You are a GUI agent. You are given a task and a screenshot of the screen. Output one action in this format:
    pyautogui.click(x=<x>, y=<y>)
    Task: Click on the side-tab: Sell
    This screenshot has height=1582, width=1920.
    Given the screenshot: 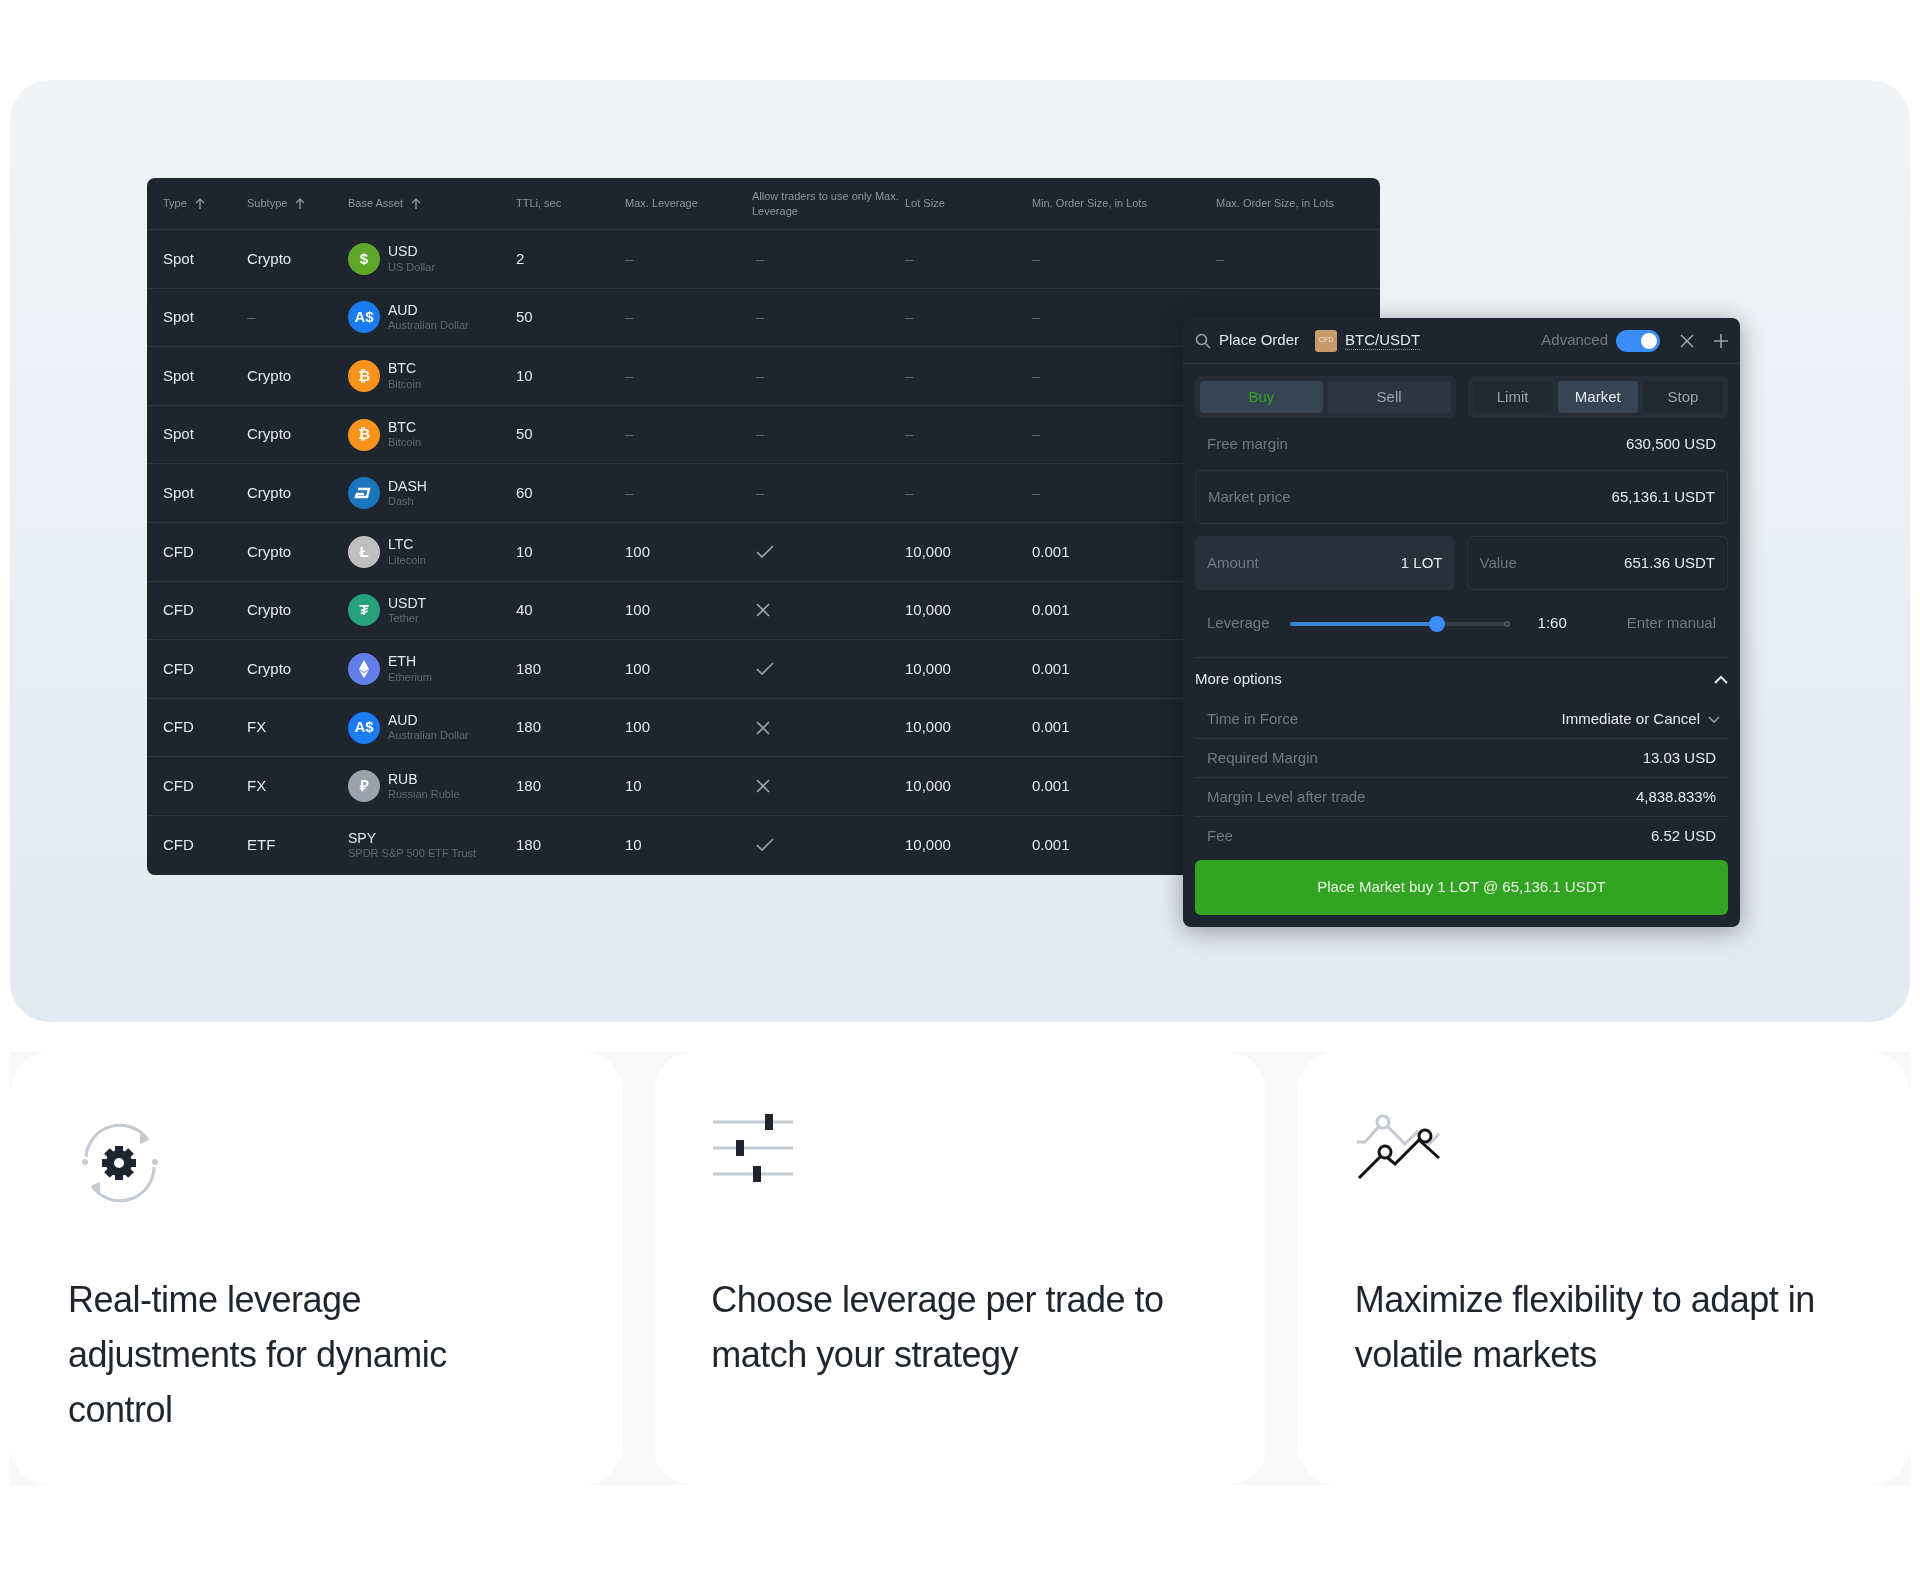 What is the action you would take?
    pyautogui.click(x=1389, y=397)
    